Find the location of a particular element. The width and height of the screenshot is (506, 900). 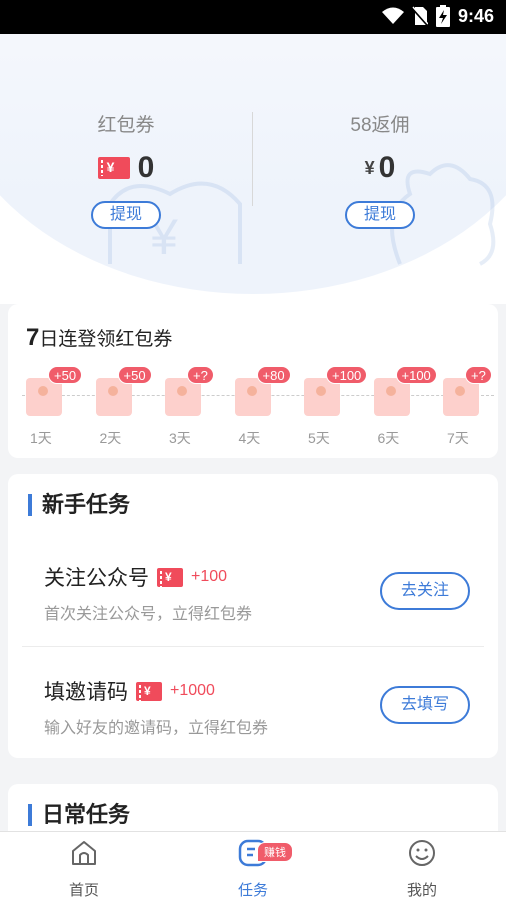

fill-invite-button: 去填写 is located at coordinates (425, 705).